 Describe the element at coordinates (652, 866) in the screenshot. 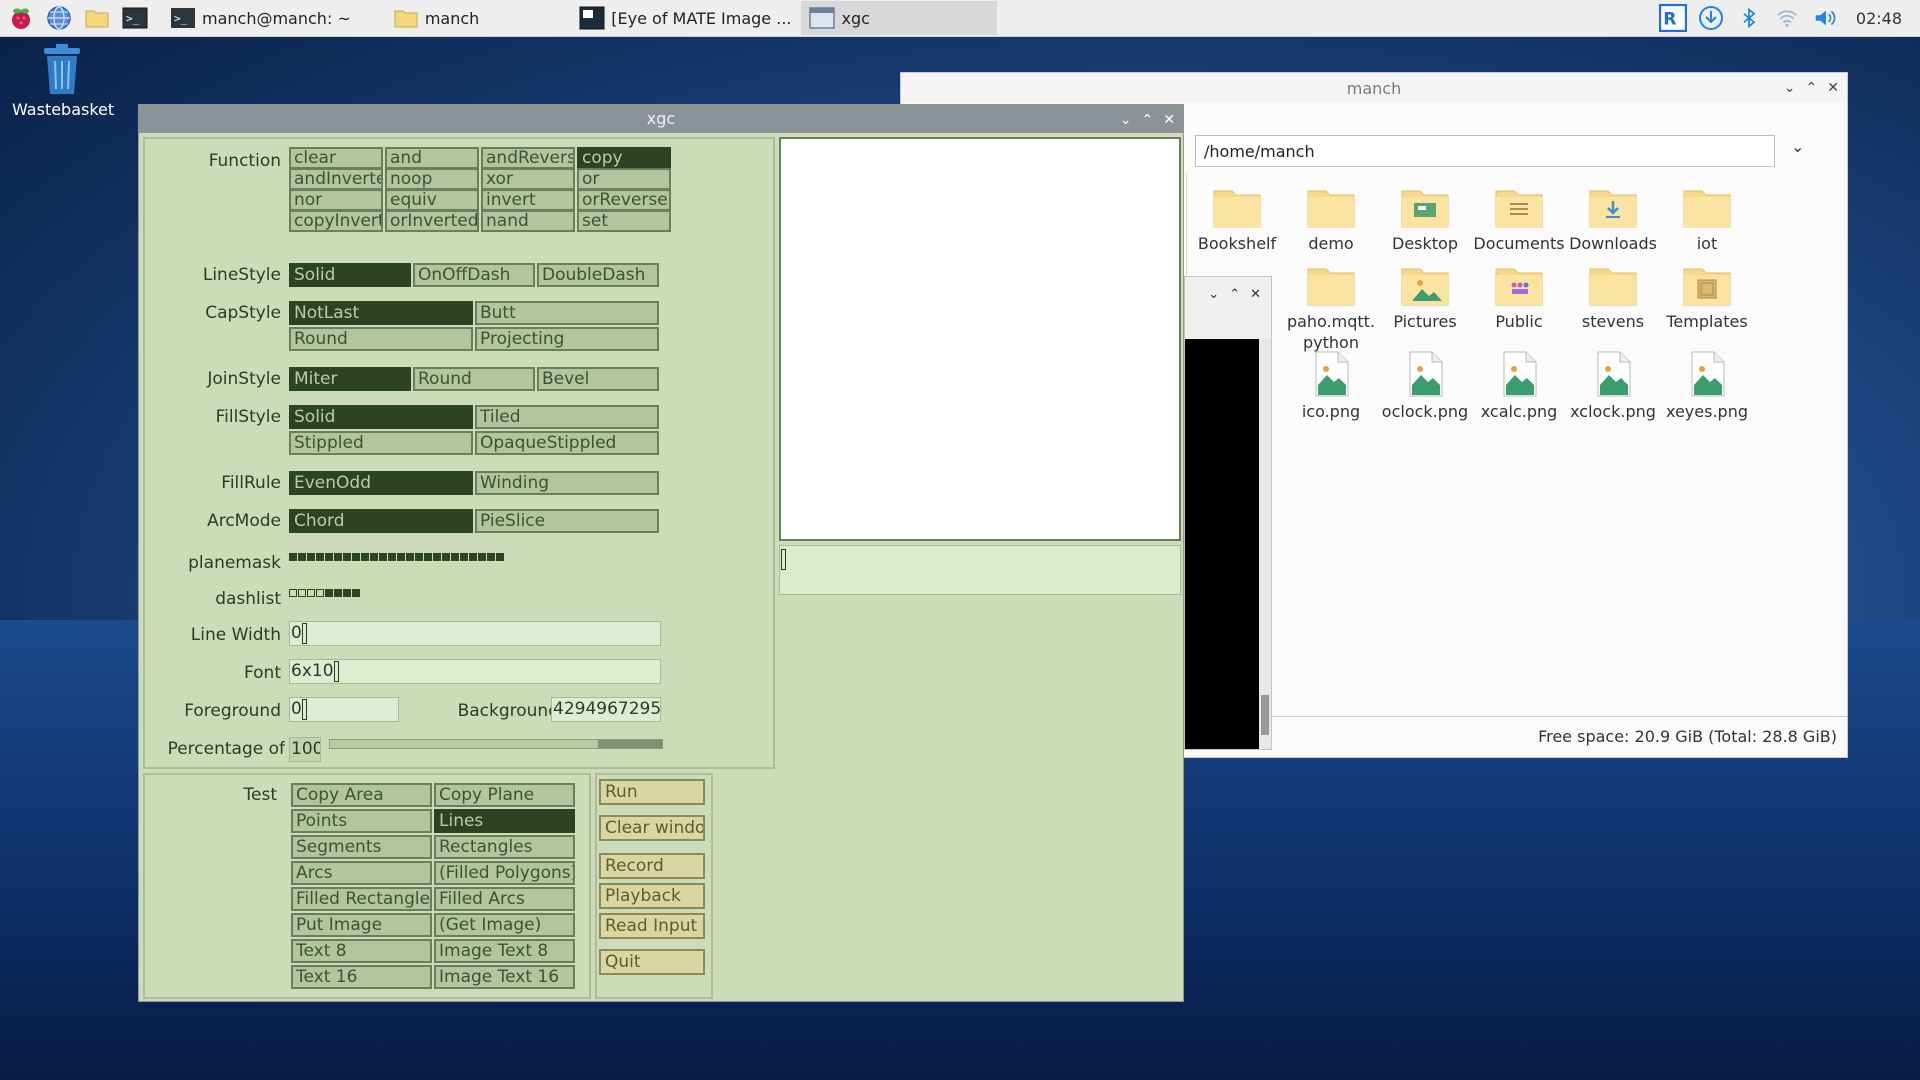

I see `record-button: Record` at that location.